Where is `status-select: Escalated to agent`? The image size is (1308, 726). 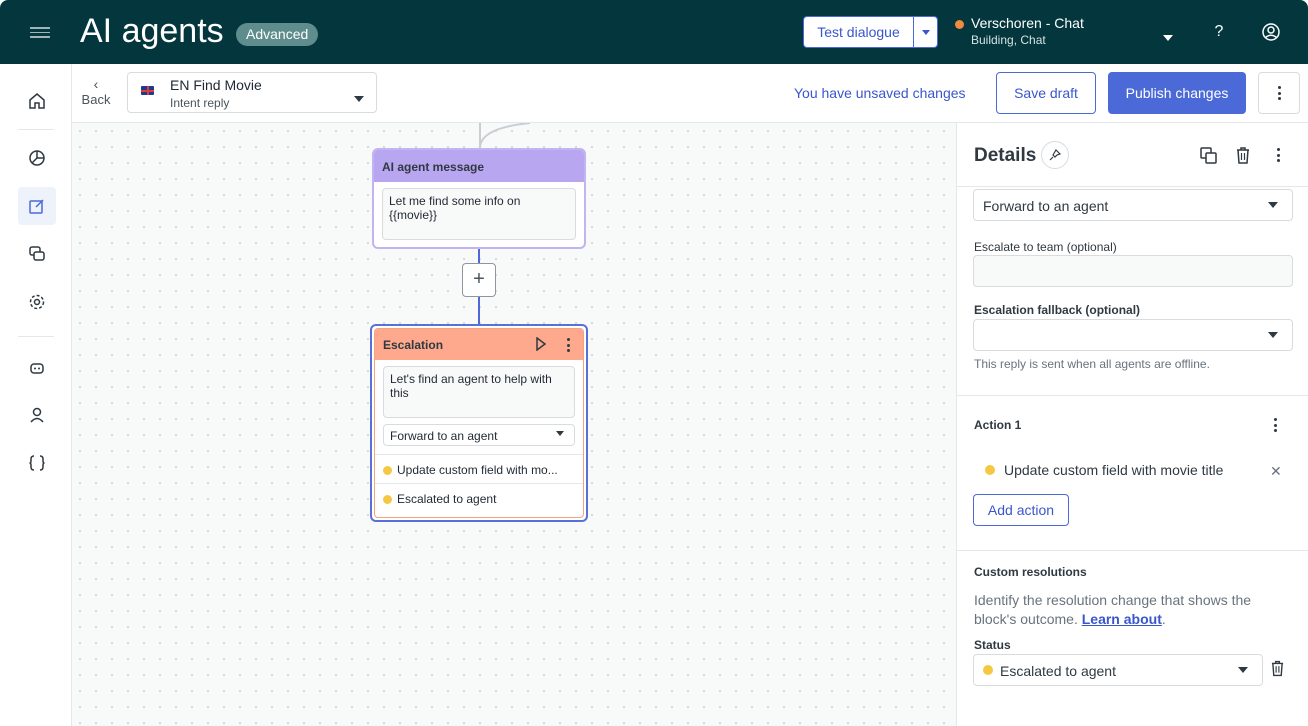
status-select: Escalated to agent is located at coordinates (1118, 670).